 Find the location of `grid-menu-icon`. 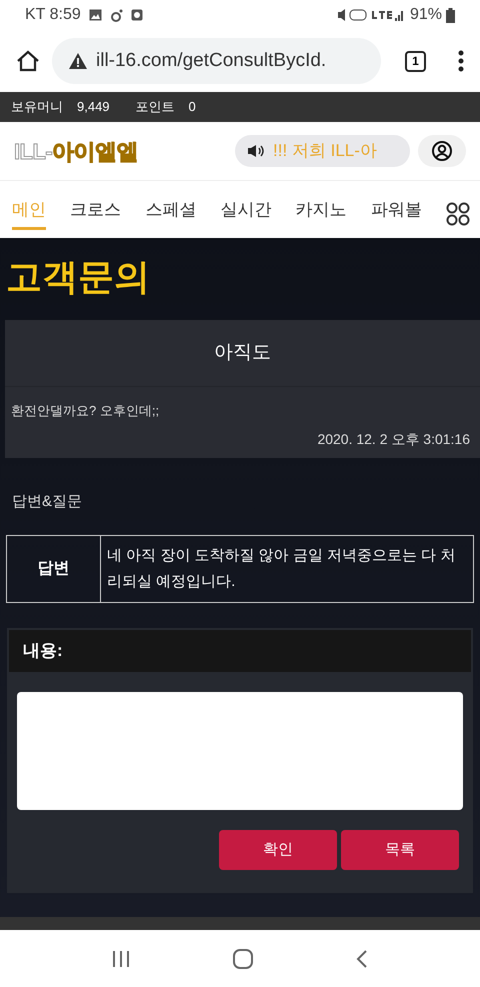

grid-menu-icon is located at coordinates (458, 214).